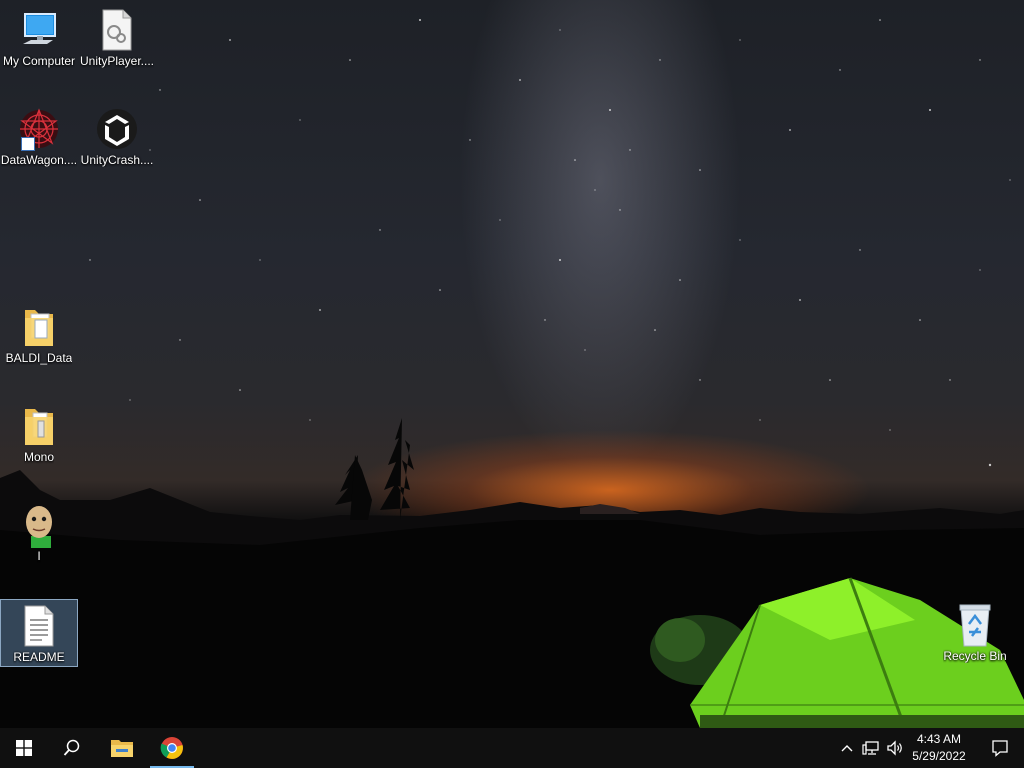 This screenshot has height=768, width=1024. I want to click on notification-icon, so click(1000, 748).